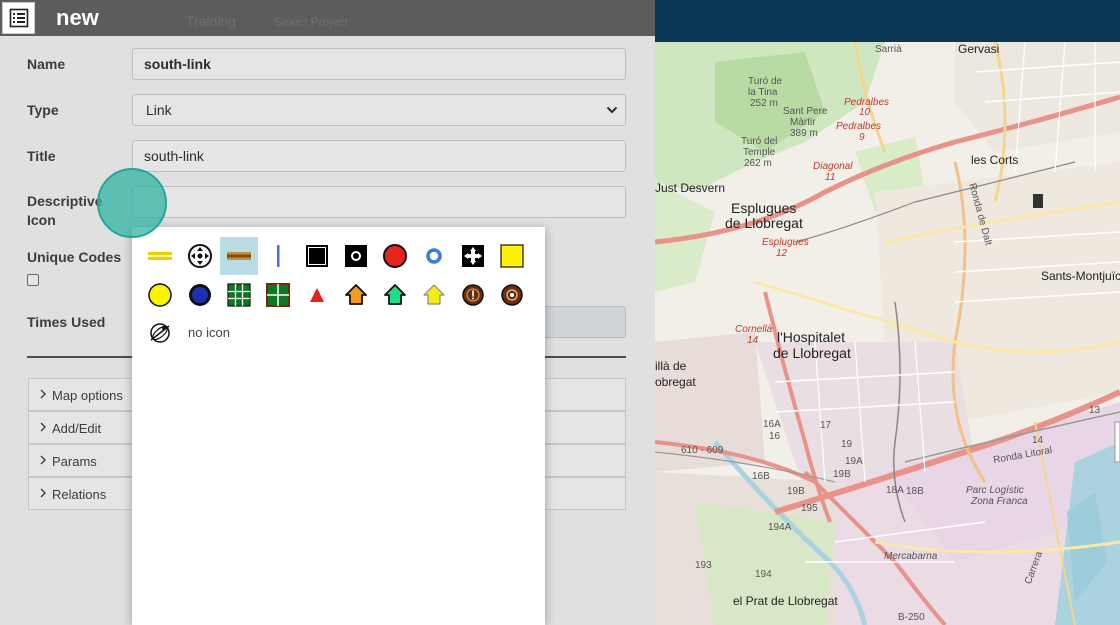 The height and width of the screenshot is (625, 1120). What do you see at coordinates (512, 295) in the screenshot?
I see `brown-dot-circle-icon` at bounding box center [512, 295].